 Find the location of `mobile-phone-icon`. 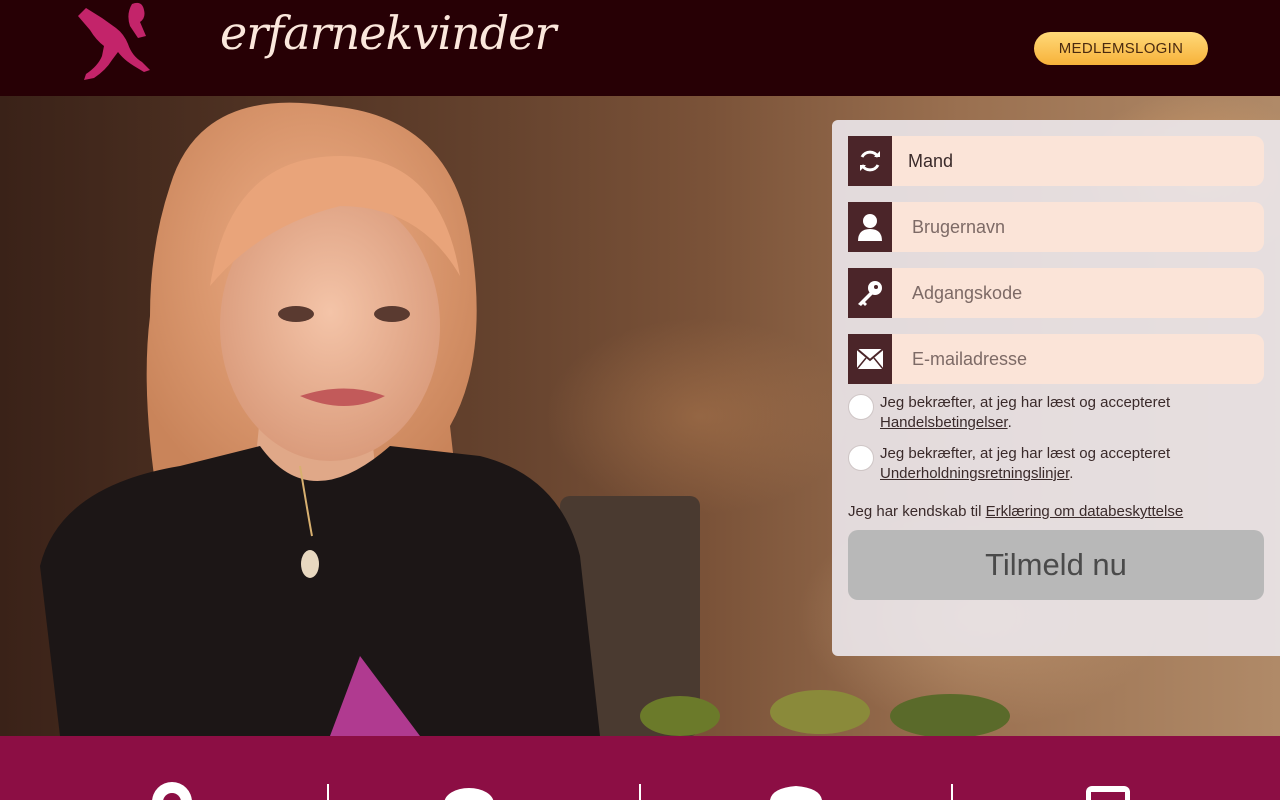

mobile-phone-icon is located at coordinates (1108, 793).